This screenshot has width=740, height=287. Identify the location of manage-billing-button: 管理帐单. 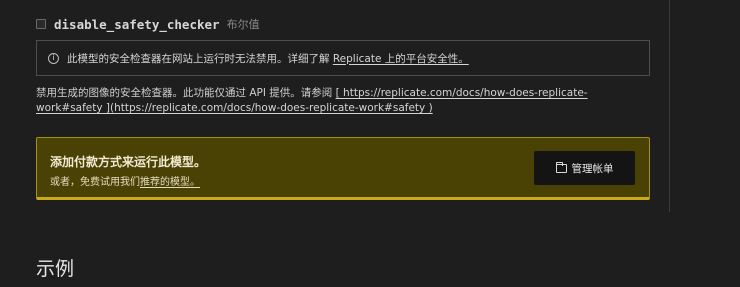
(584, 168).